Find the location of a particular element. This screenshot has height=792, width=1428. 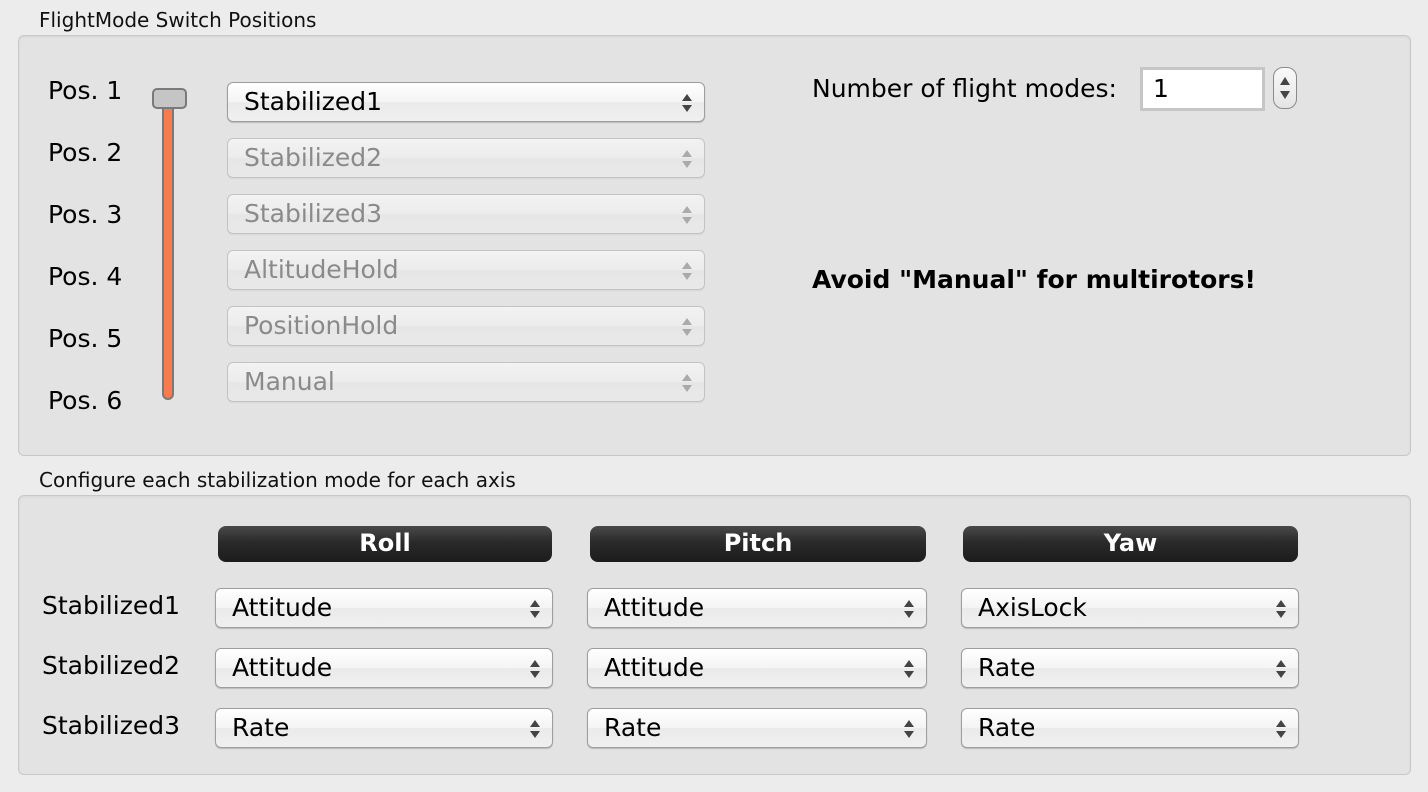

stabilized3-roll-value: Rate is located at coordinates (261, 727).